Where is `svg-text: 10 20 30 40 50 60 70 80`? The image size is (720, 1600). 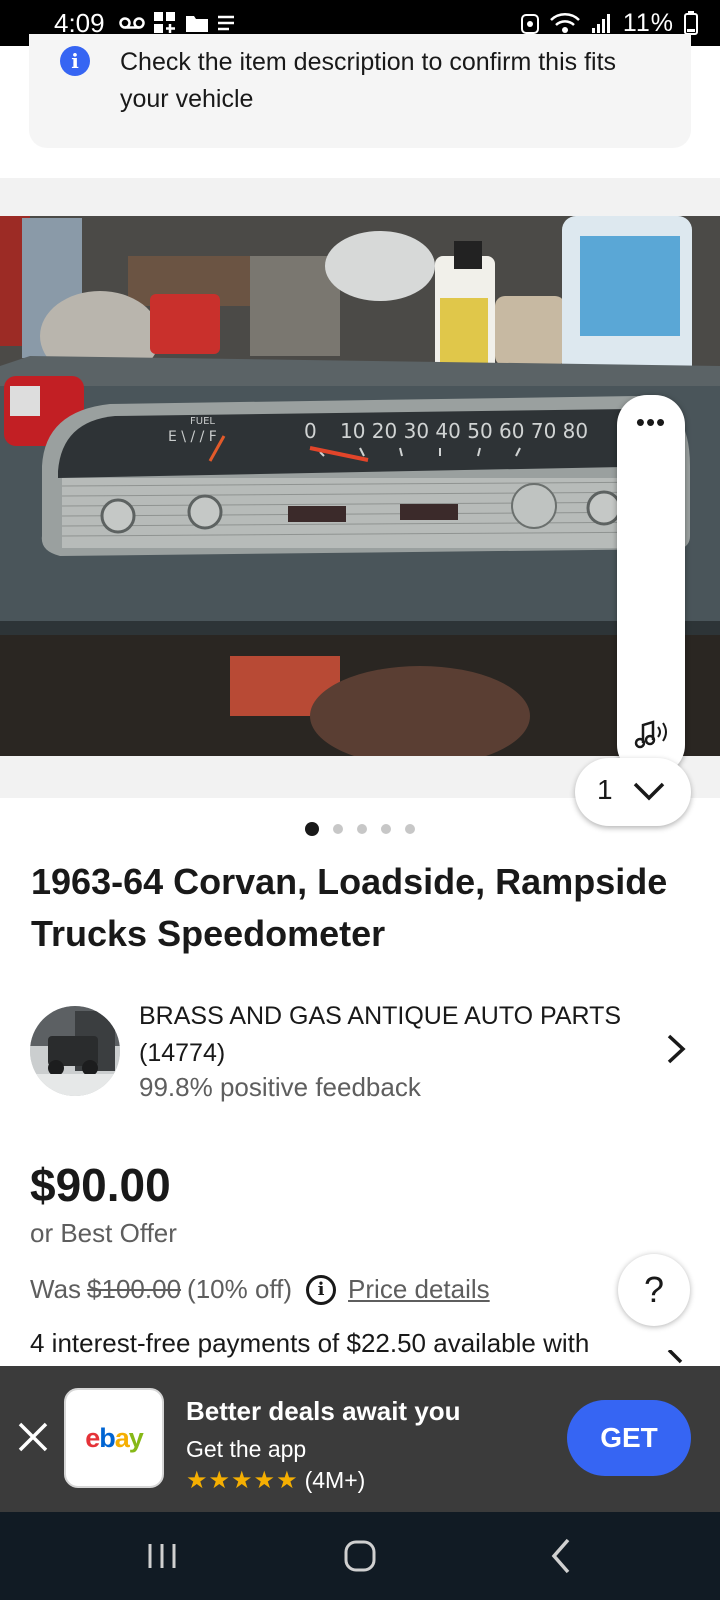
svg-text: 10 20 30 40 50 60 70 80 is located at coordinates (464, 431).